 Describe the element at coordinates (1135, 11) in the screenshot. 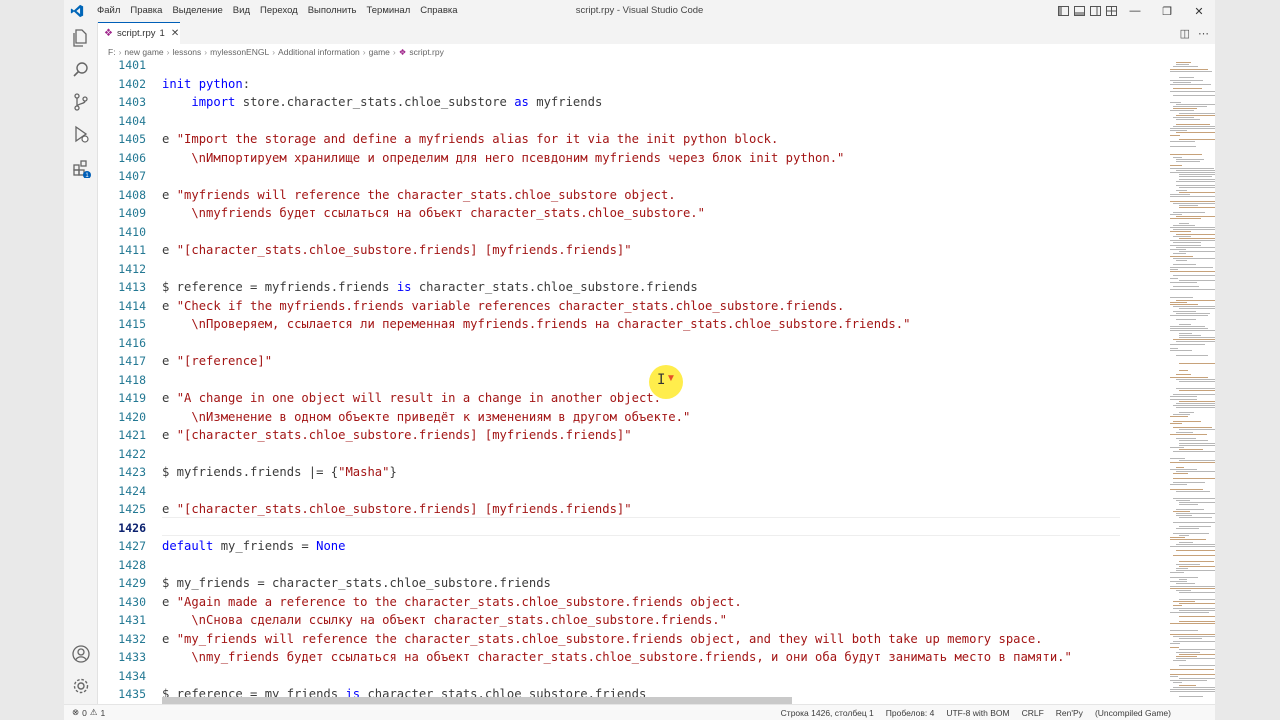

I see `minimize-button: —` at that location.